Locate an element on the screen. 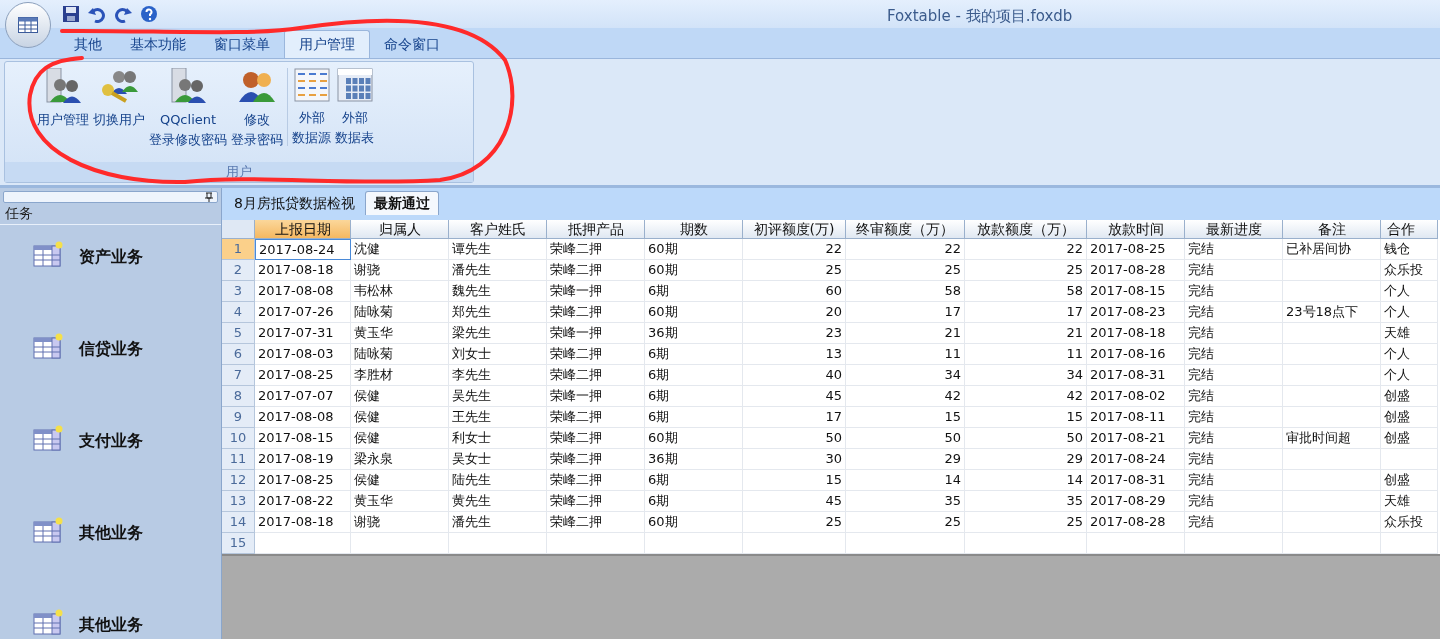 The width and height of the screenshot is (1440, 639). table-cell: 黄先生 is located at coordinates (498, 501).